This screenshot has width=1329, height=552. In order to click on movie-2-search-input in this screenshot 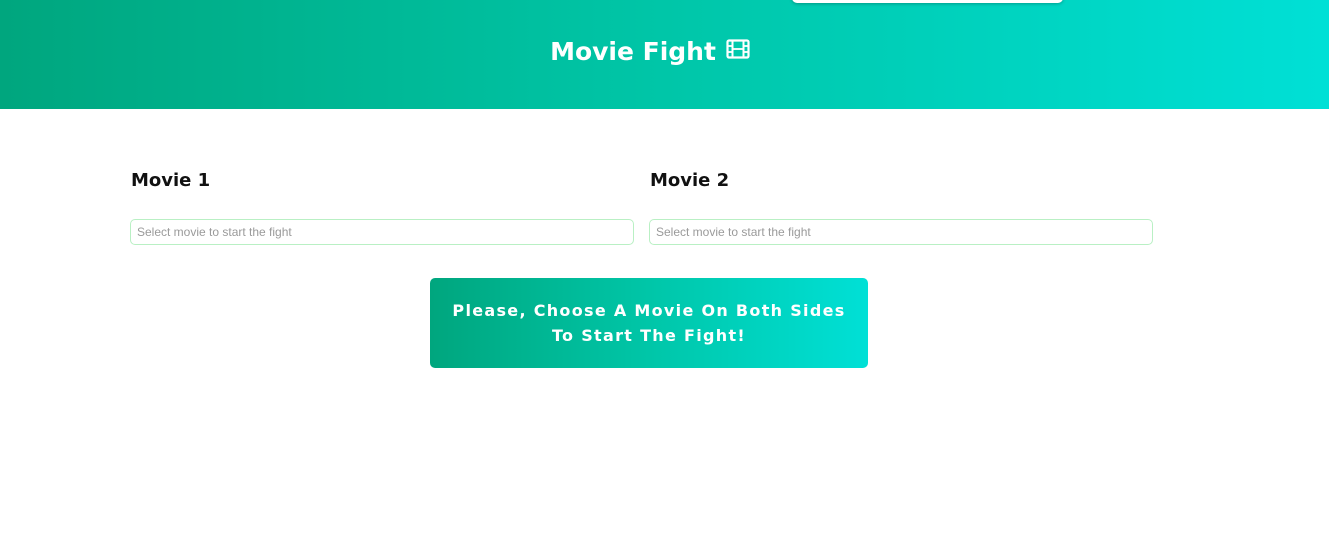, I will do `click(901, 232)`.